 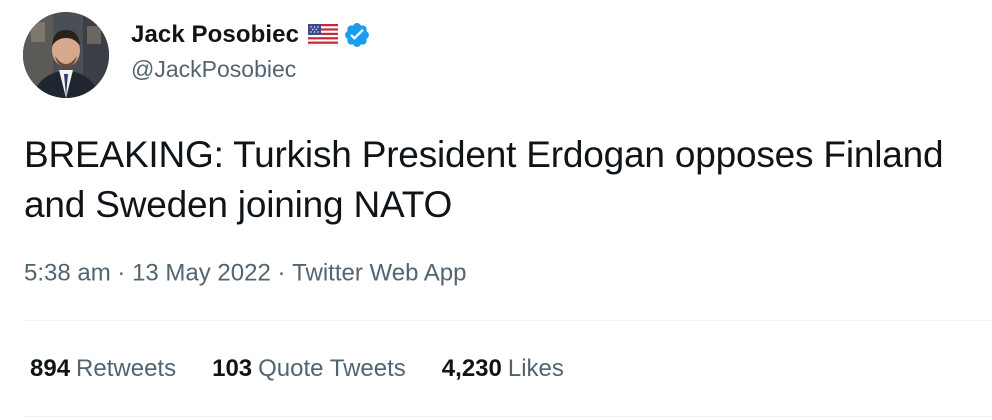 What do you see at coordinates (158, 1) in the screenshot?
I see `previous-tweet-actions-sliver` at bounding box center [158, 1].